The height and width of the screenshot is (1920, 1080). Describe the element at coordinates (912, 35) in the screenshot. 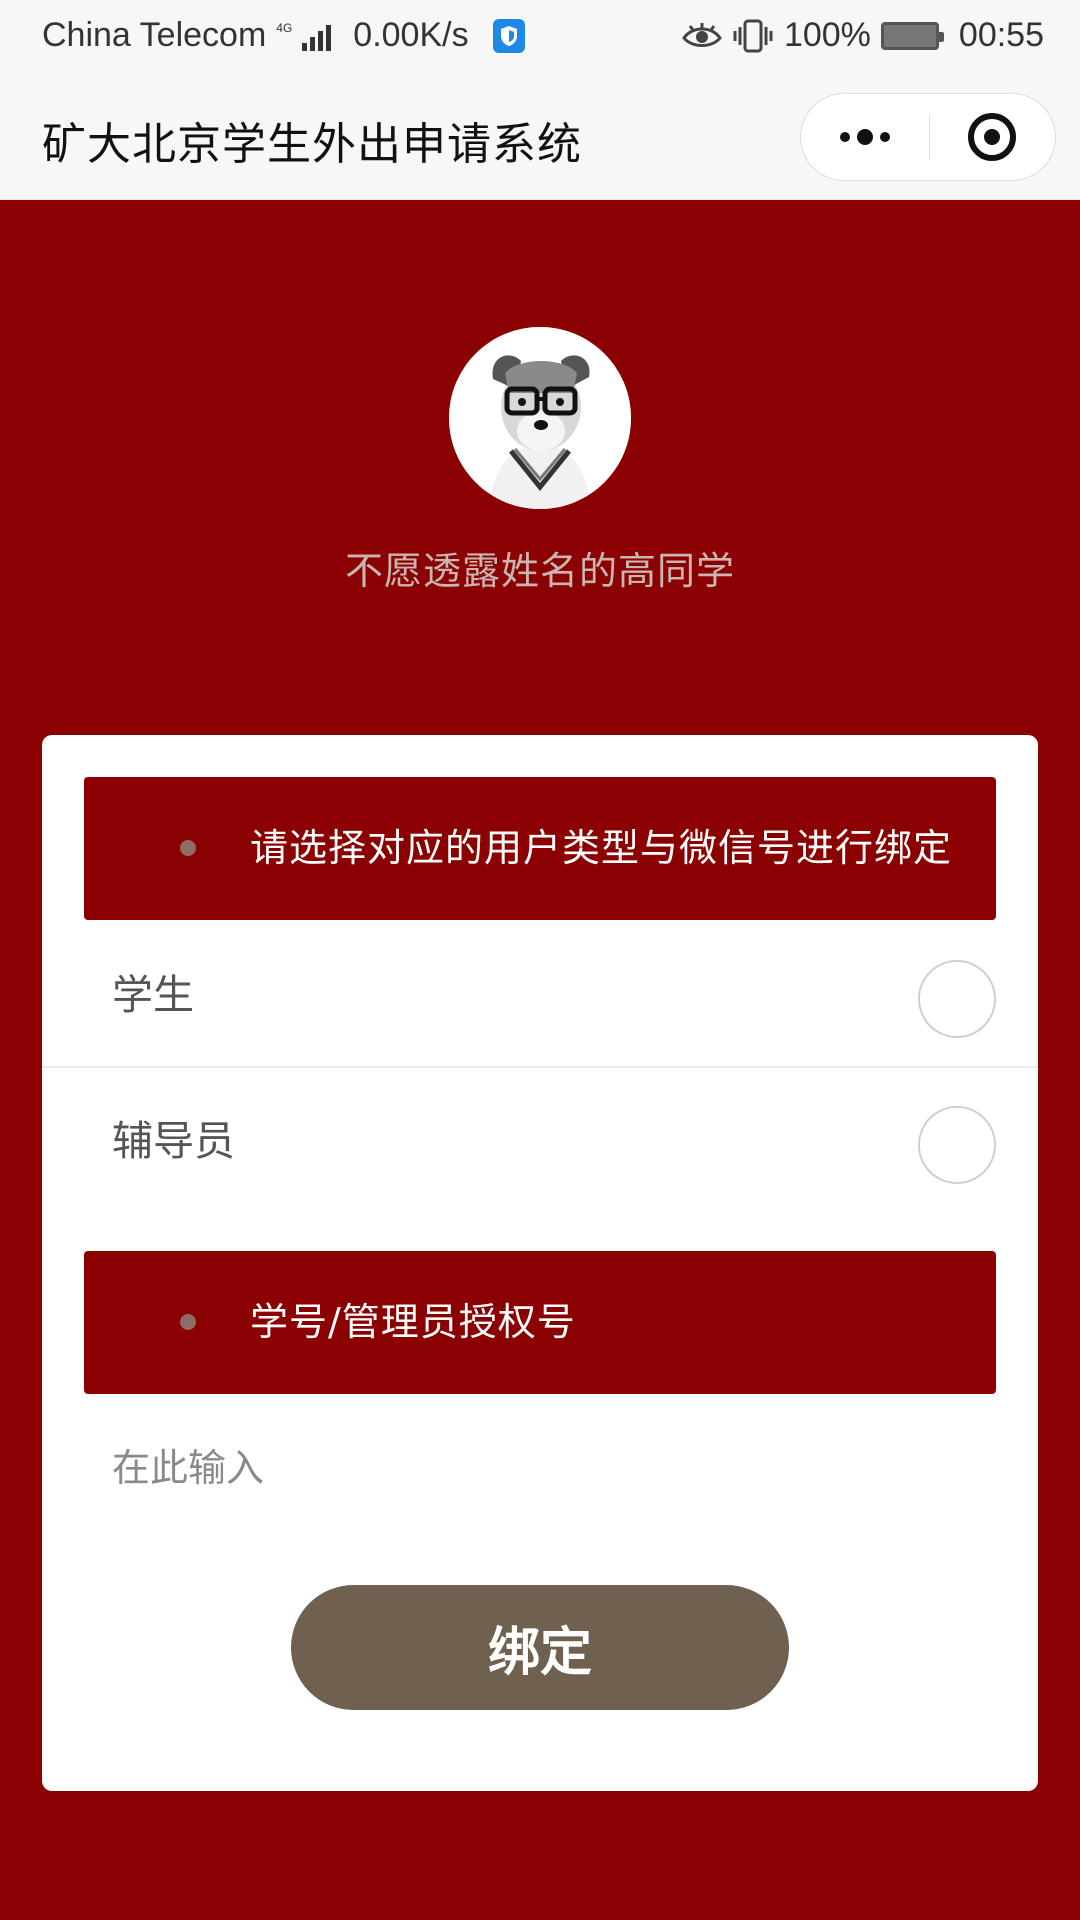

I see `battery-icon` at that location.